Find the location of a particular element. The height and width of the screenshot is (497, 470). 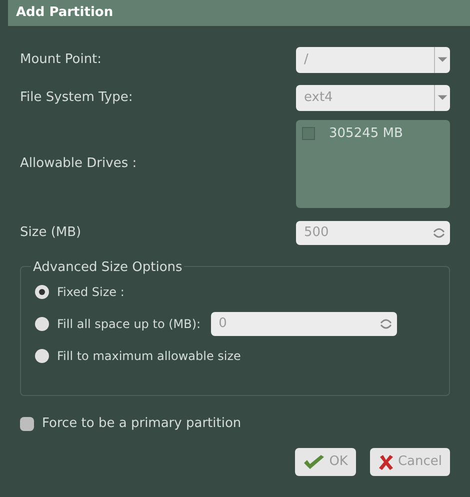

checkmark-icon is located at coordinates (314, 462).